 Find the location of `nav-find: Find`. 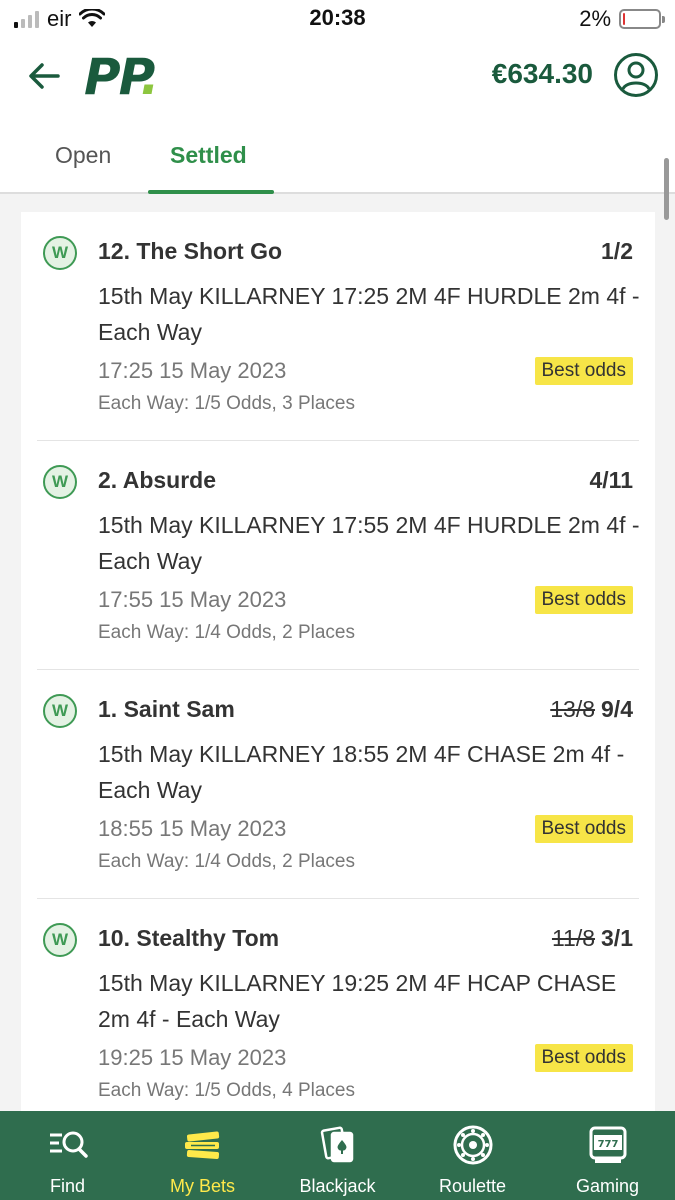

nav-find: Find is located at coordinates (67, 1155).